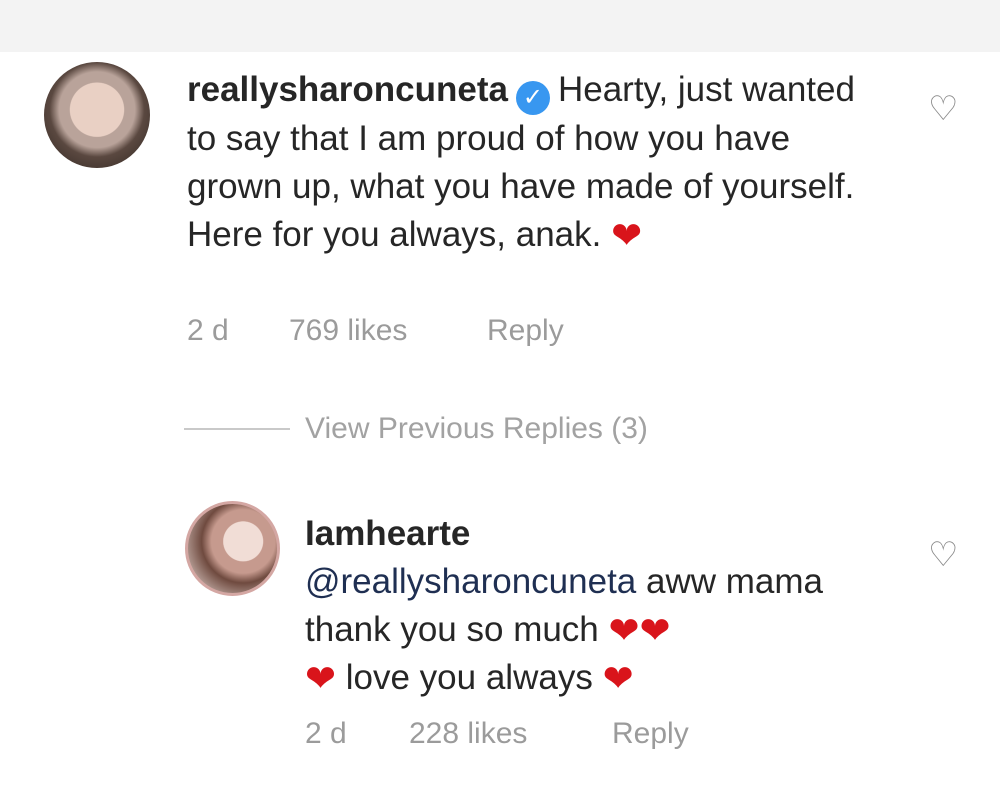 The height and width of the screenshot is (792, 1000). I want to click on verified-badge-icon: ✓, so click(532, 98).